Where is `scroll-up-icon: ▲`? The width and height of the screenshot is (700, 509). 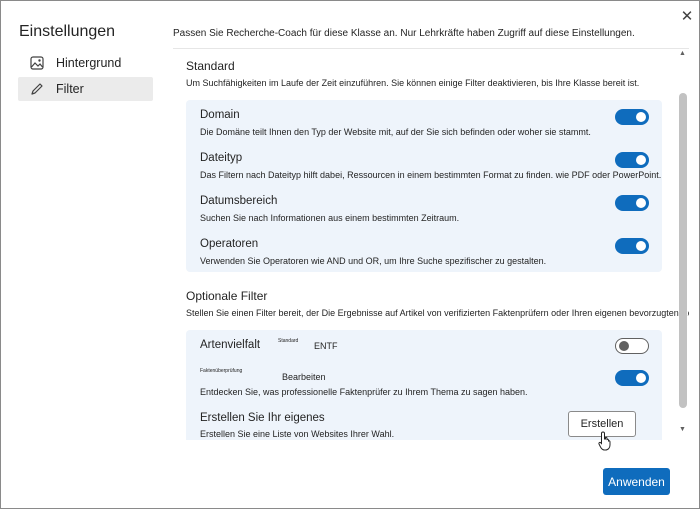 scroll-up-icon: ▲ is located at coordinates (682, 53).